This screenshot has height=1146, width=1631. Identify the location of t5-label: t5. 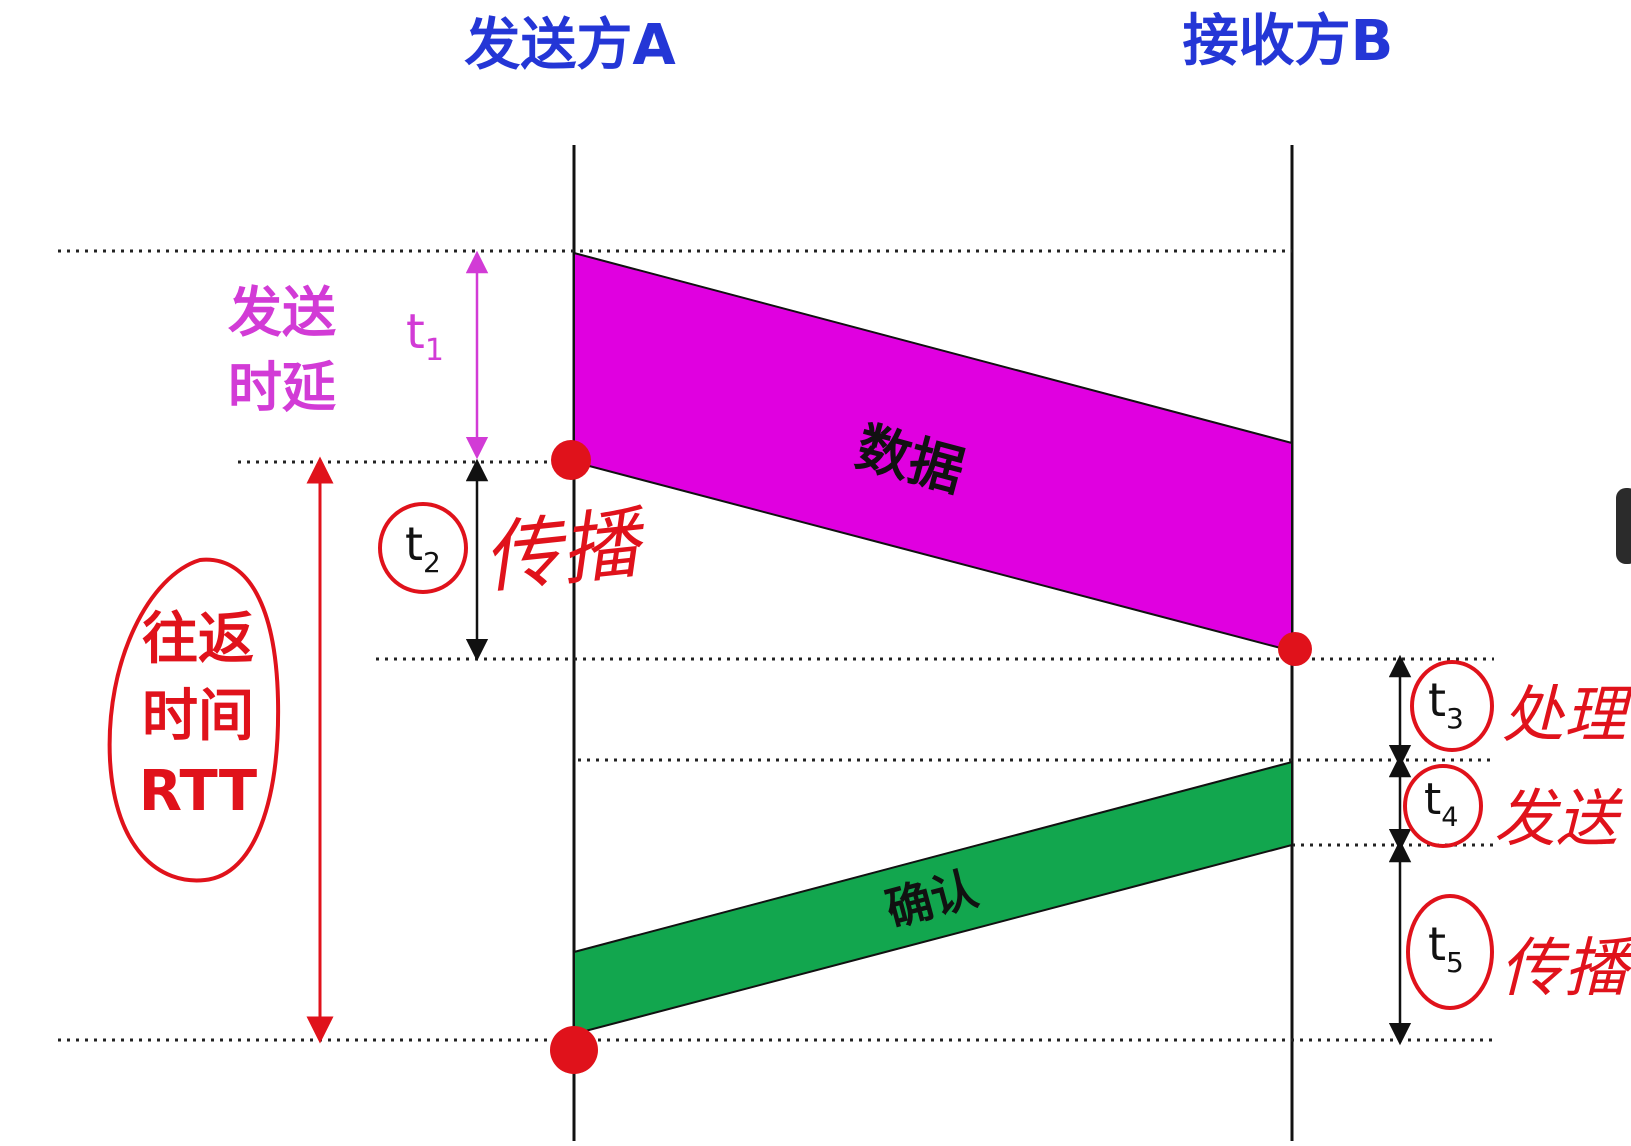
(1446, 948).